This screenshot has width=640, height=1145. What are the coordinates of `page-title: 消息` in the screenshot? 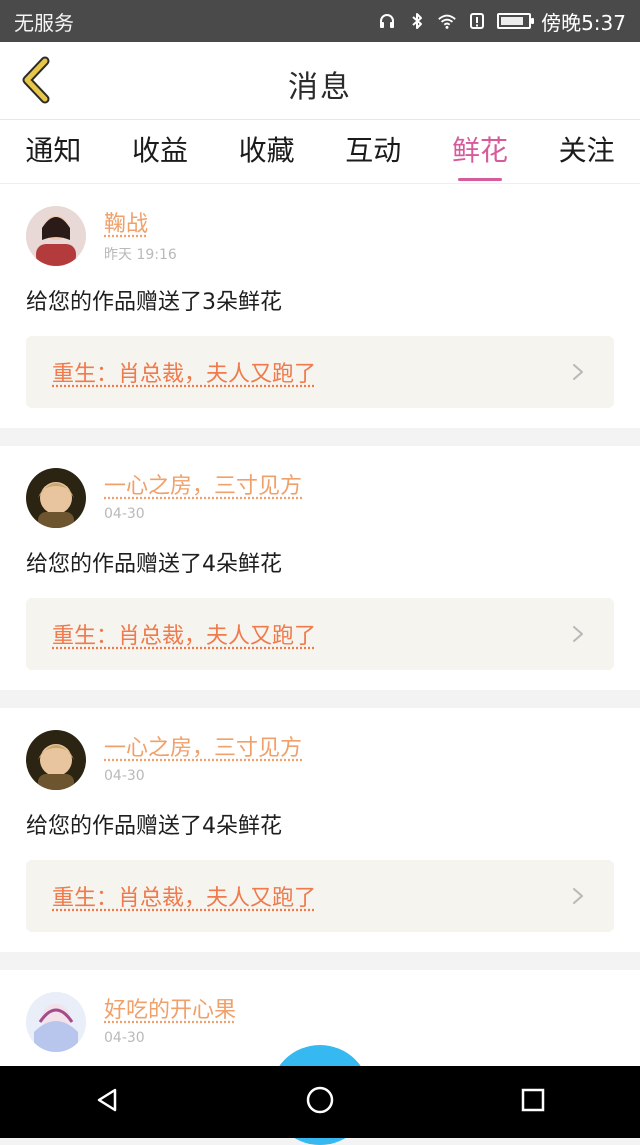 It's located at (320, 87).